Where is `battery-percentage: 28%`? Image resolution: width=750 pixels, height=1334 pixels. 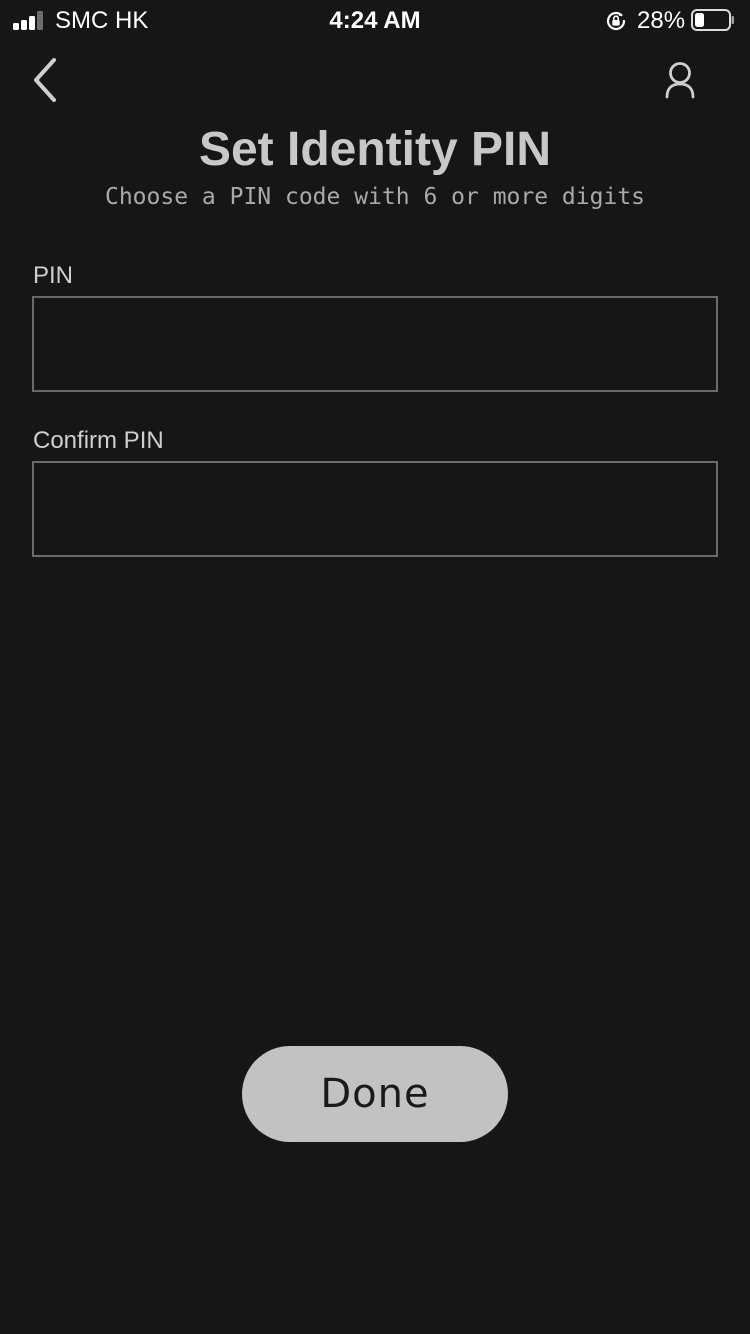
battery-percentage: 28% is located at coordinates (661, 20).